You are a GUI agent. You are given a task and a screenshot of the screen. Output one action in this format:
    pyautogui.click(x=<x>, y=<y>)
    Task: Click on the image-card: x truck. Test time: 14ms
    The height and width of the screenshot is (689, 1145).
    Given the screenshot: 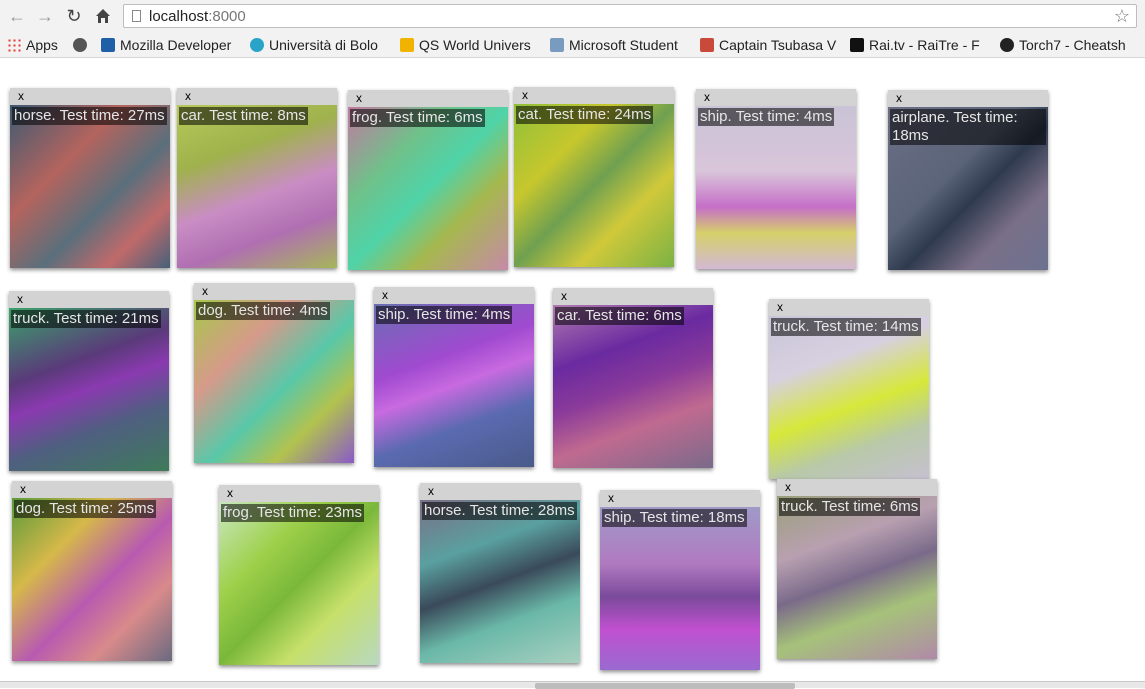 What is the action you would take?
    pyautogui.click(x=849, y=389)
    